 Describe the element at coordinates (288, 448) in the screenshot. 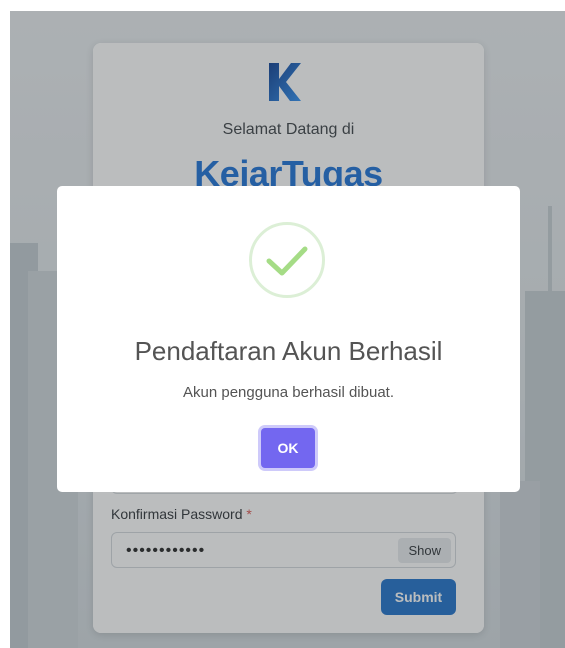

I see `ok-button: OK` at that location.